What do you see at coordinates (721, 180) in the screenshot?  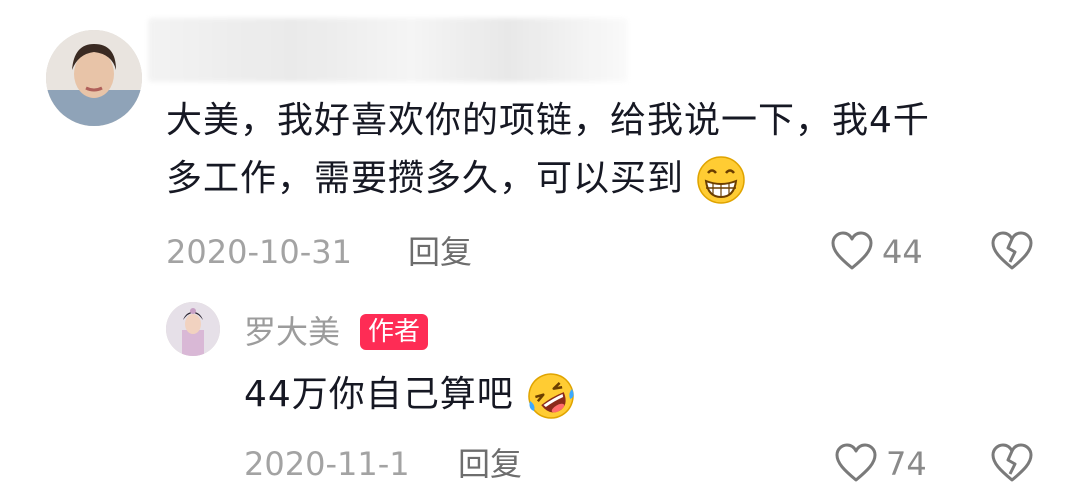 I see `grinning-face-emoji-icon` at bounding box center [721, 180].